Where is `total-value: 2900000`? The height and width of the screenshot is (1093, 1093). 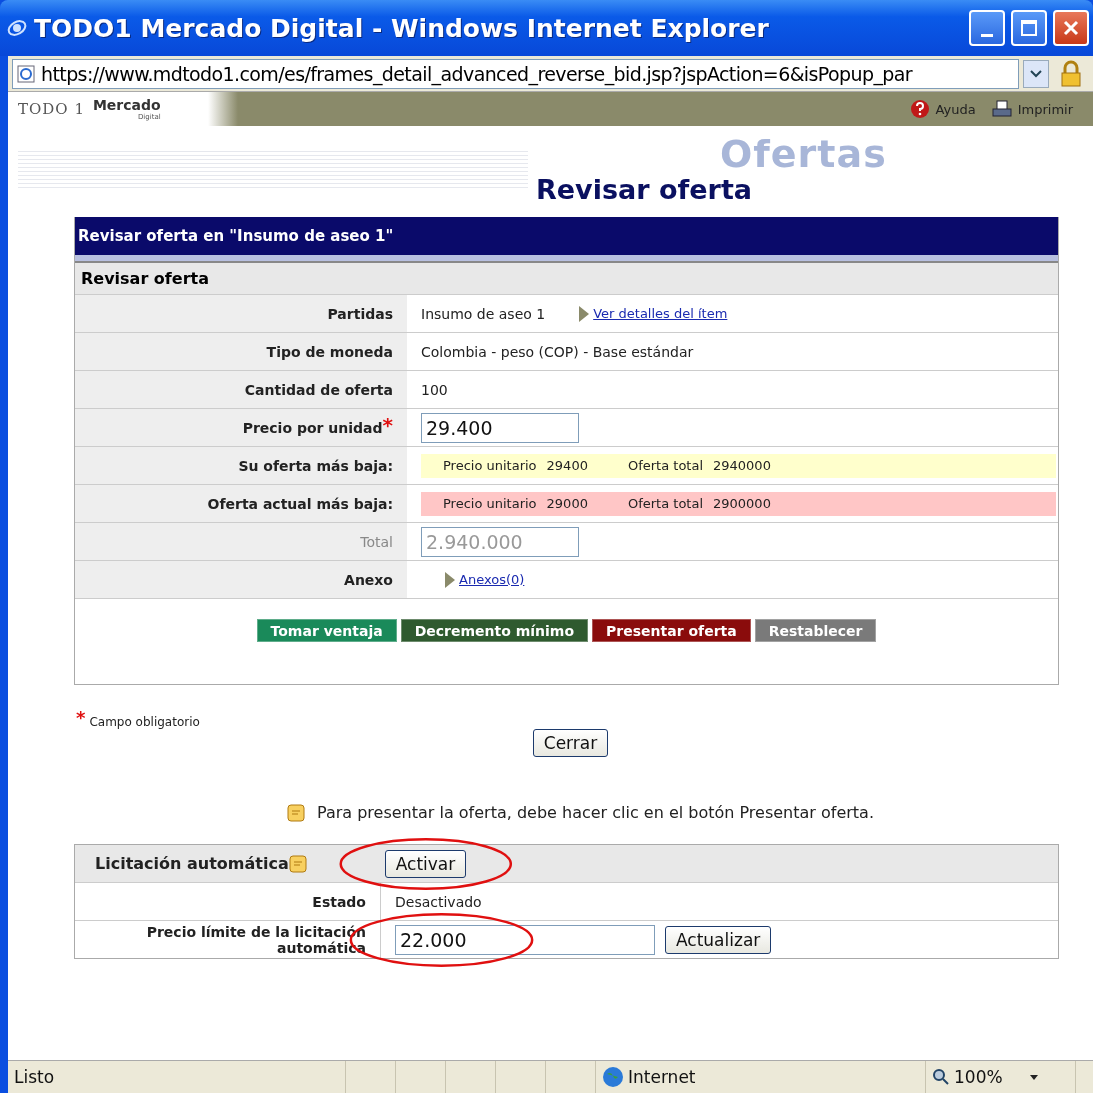 total-value: 2900000 is located at coordinates (742, 503).